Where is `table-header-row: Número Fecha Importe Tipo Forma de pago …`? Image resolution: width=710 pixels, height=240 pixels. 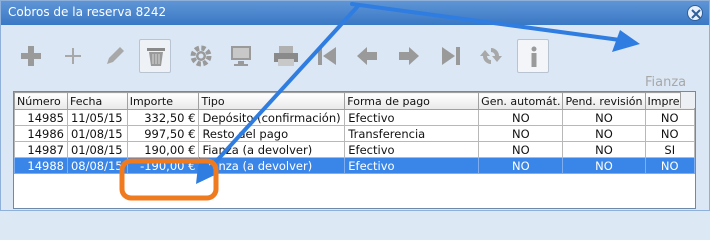 table-header-row: Número Fecha Importe Tipo Forma de pago … is located at coordinates (355, 101).